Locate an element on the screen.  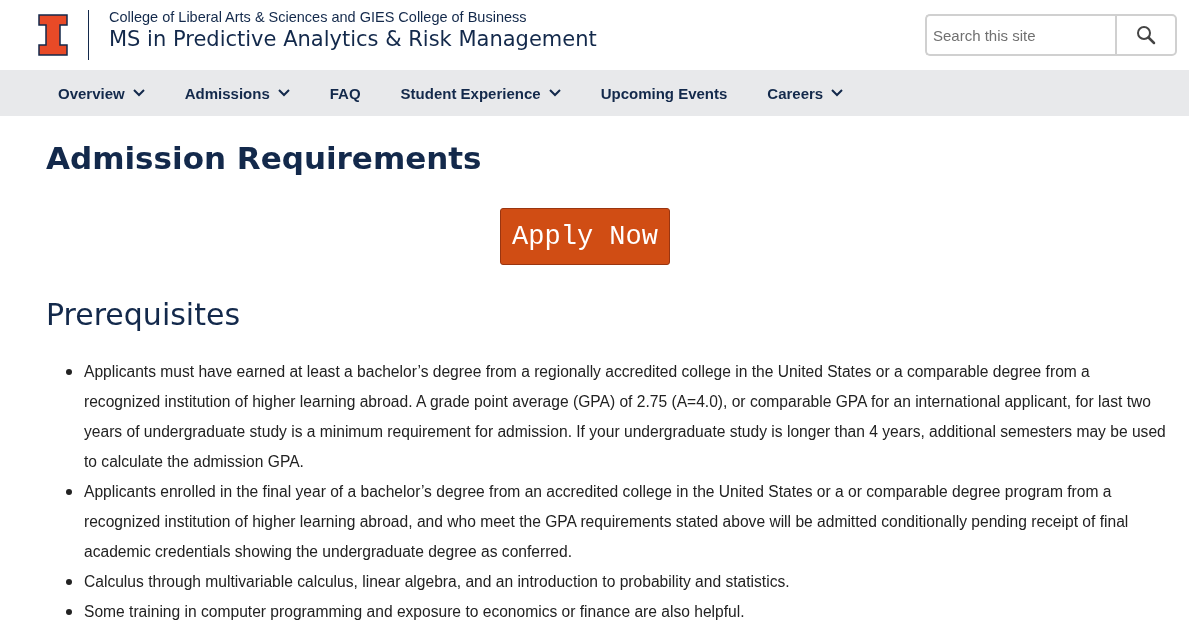
block-i-logo is located at coordinates (53, 35).